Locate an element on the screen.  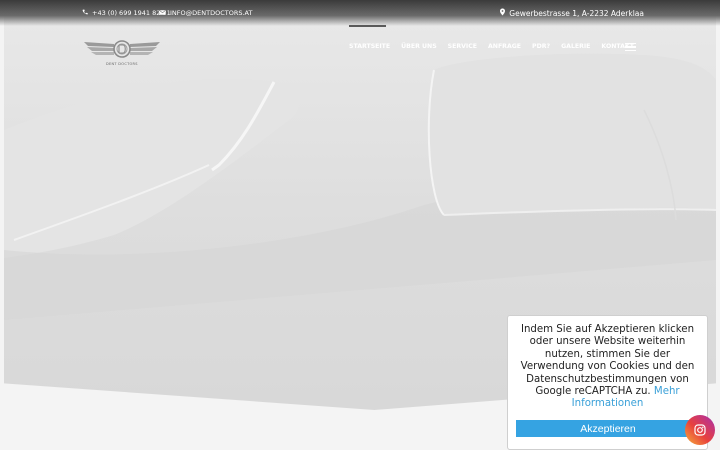
phone-icon is located at coordinates (85, 13).